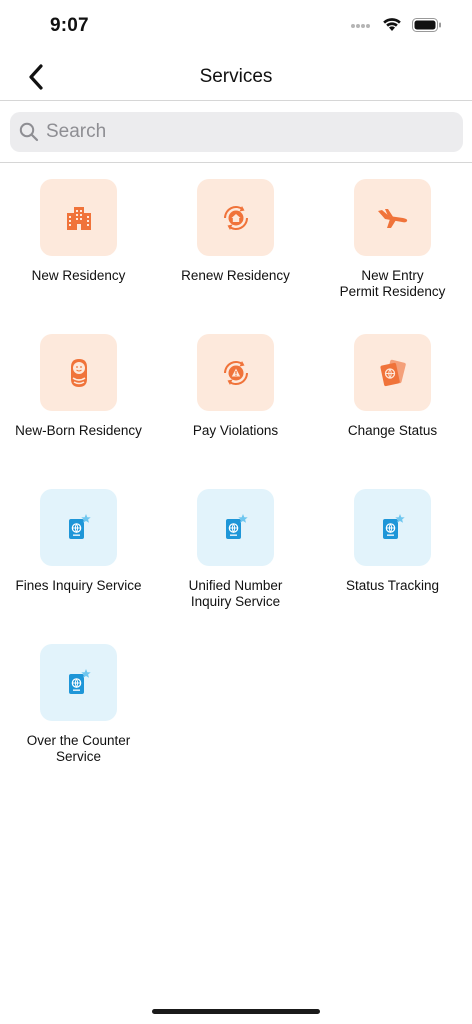 The width and height of the screenshot is (472, 1024). Describe the element at coordinates (393, 411) in the screenshot. I see `service-tile: Change Status` at that location.